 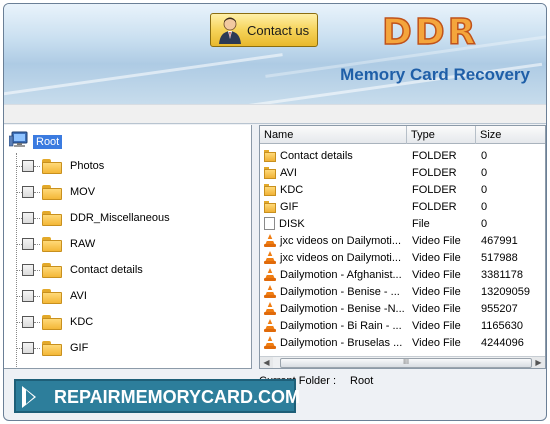 What do you see at coordinates (402, 155) in the screenshot?
I see `table-row: Contact details FOLDER 0` at bounding box center [402, 155].